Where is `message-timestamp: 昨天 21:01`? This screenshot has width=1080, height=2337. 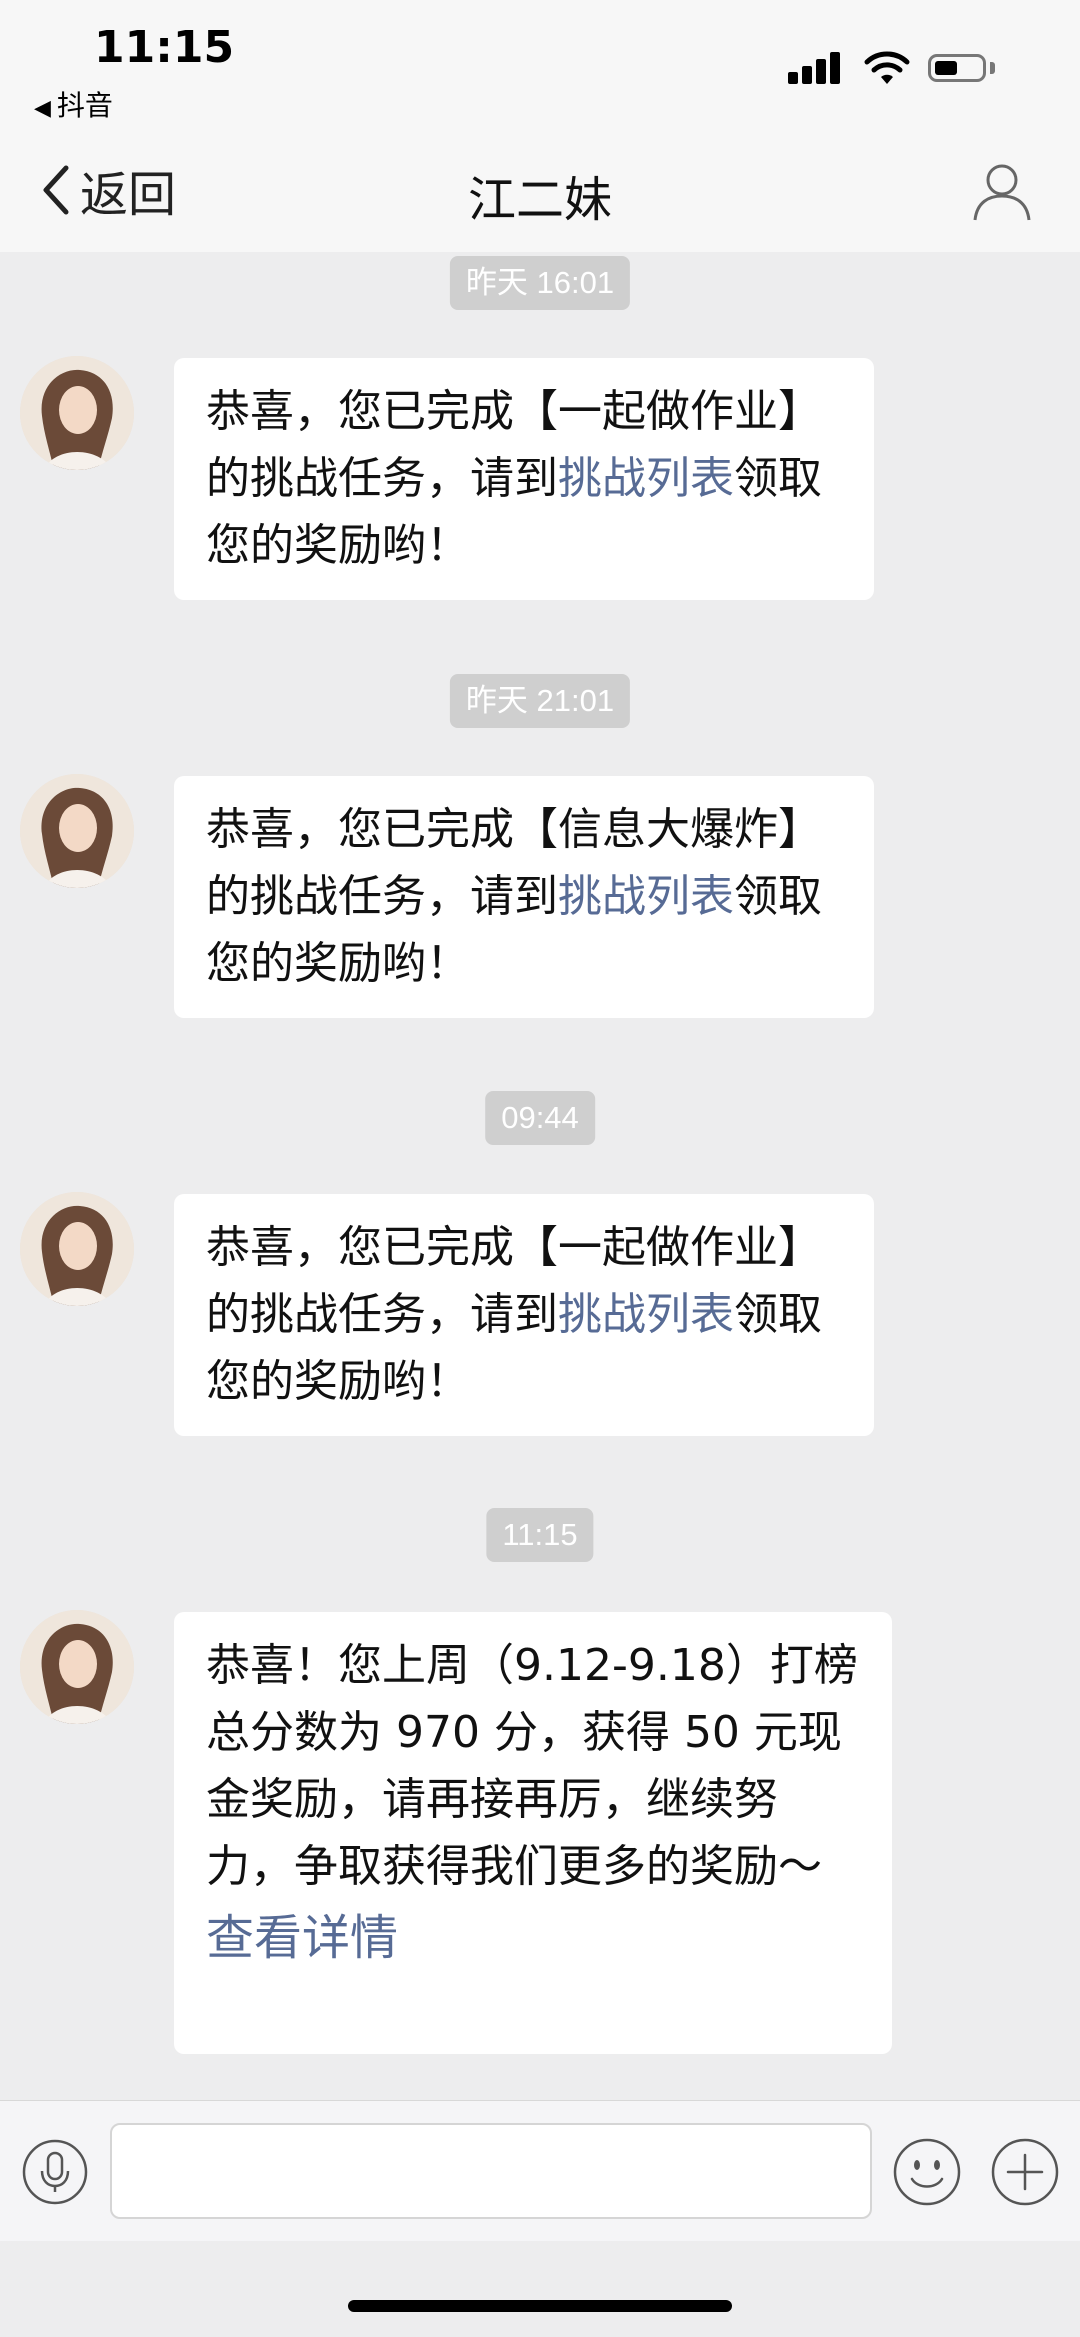
message-timestamp: 昨天 21:01 is located at coordinates (540, 701).